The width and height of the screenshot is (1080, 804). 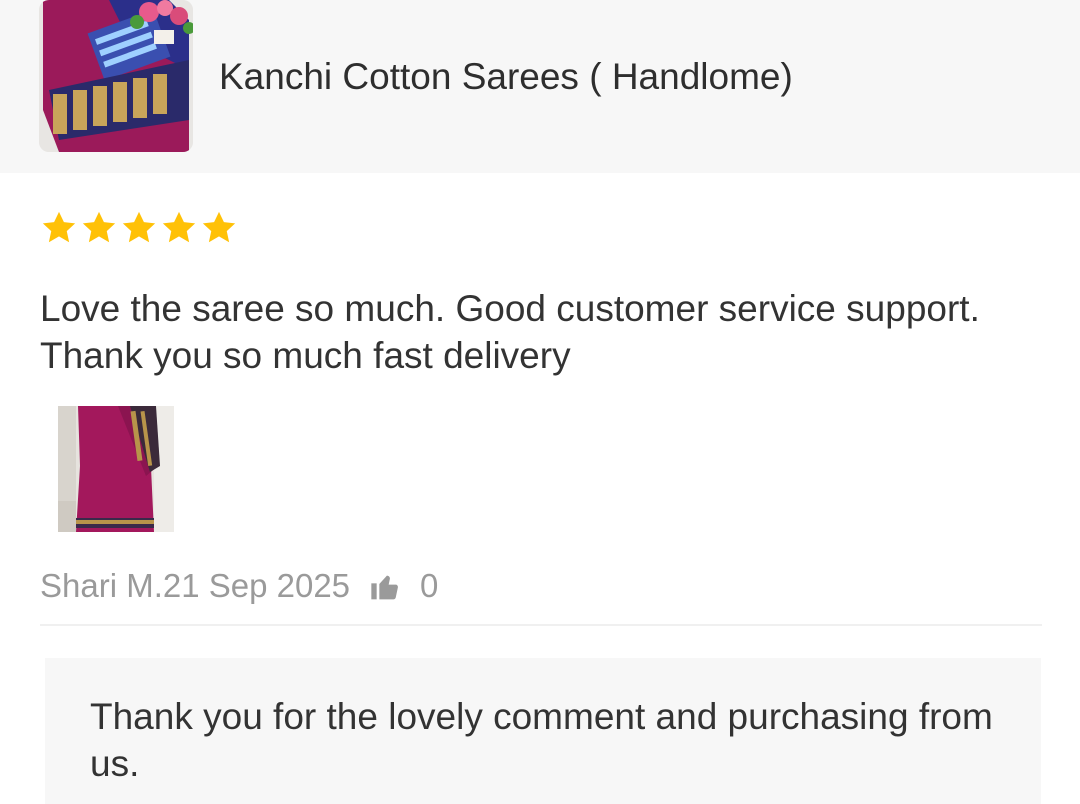 What do you see at coordinates (541, 625) in the screenshot?
I see `divider` at bounding box center [541, 625].